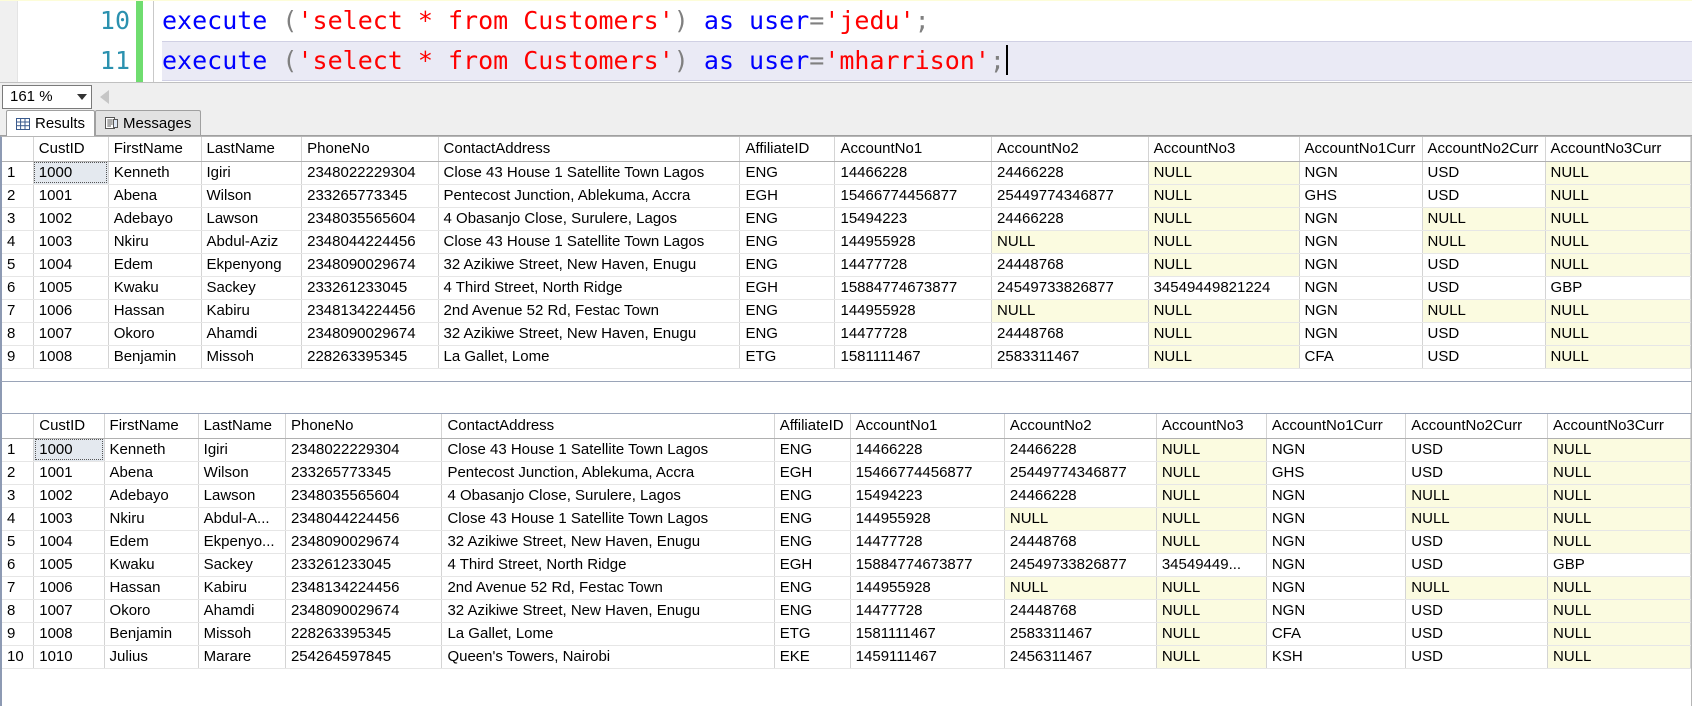 The height and width of the screenshot is (724, 1692). What do you see at coordinates (18, 334) in the screenshot?
I see `row-header: 8` at bounding box center [18, 334].